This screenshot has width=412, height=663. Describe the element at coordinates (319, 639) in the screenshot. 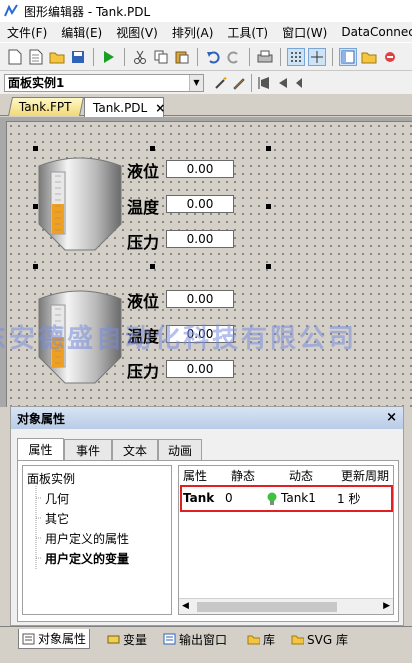

I see `tab-svg-library: SVG 库` at that location.